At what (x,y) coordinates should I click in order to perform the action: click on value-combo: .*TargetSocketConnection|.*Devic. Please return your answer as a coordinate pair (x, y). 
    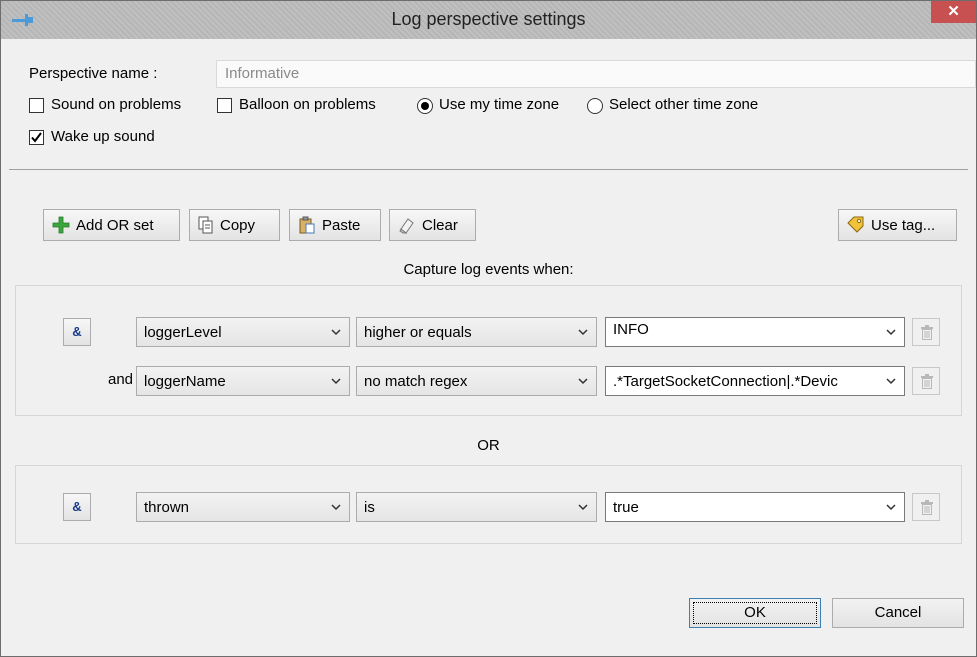
    Looking at the image, I should click on (755, 381).